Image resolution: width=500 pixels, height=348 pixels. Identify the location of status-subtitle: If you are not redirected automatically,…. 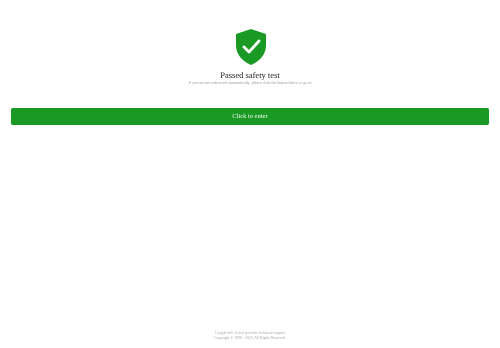
(250, 82).